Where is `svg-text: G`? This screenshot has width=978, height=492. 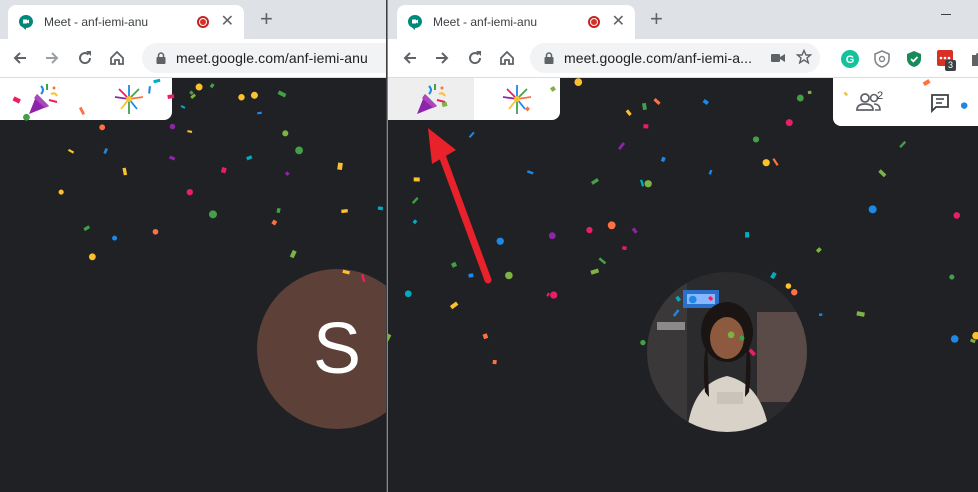
svg-text: G is located at coordinates (850, 60).